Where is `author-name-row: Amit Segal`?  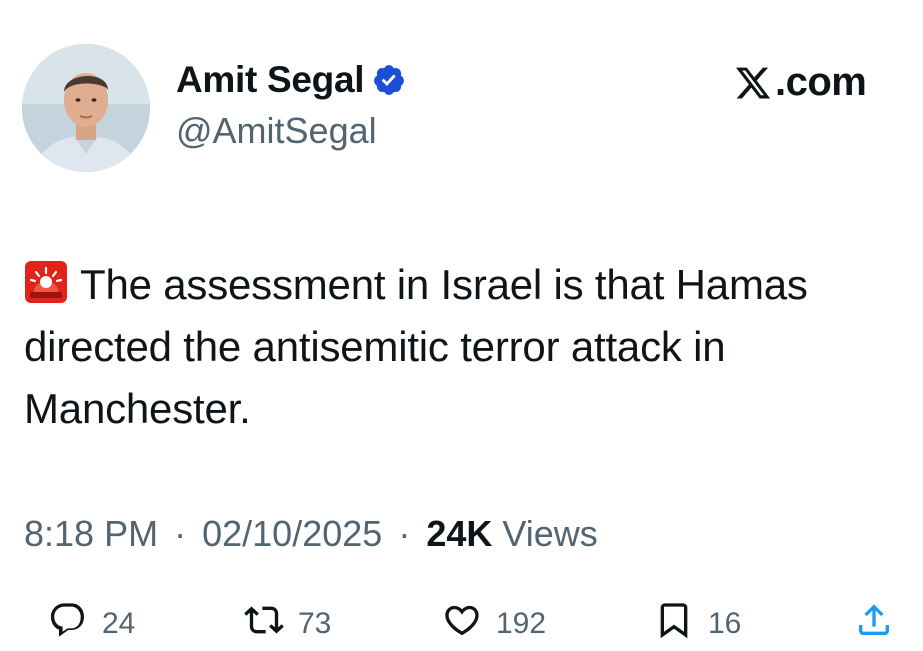 author-name-row: Amit Segal is located at coordinates (291, 80).